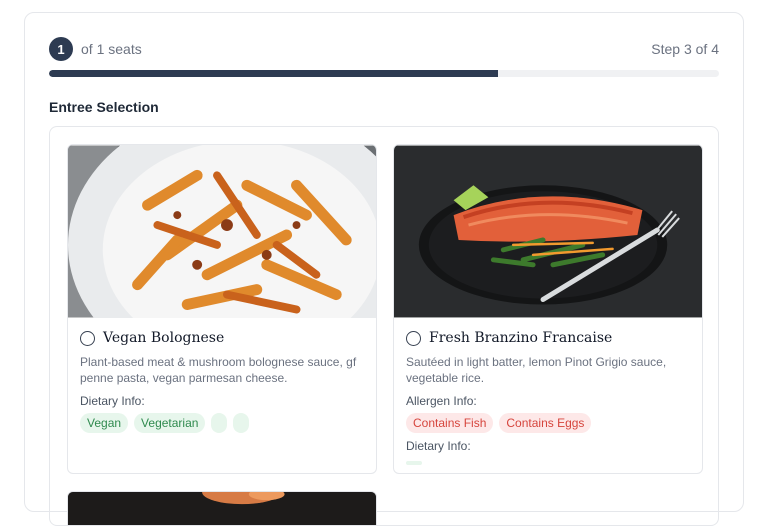 The image size is (760, 526). I want to click on allergen-tags: Contains Fish Contains Eggs, so click(548, 423).